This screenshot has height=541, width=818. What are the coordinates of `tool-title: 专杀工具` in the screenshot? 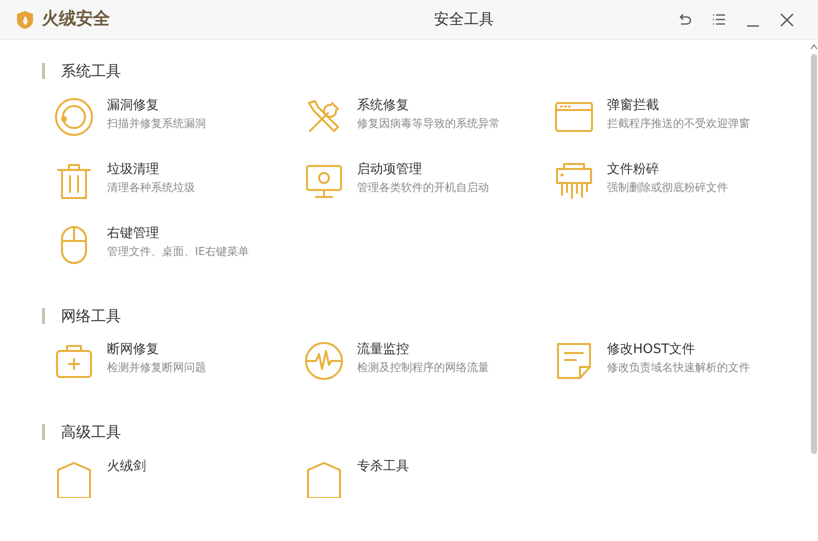 It's located at (383, 467).